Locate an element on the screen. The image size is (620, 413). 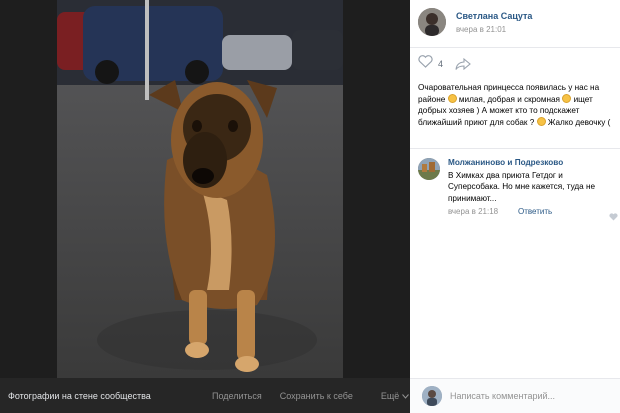
comment-composer is located at coordinates (515, 395).